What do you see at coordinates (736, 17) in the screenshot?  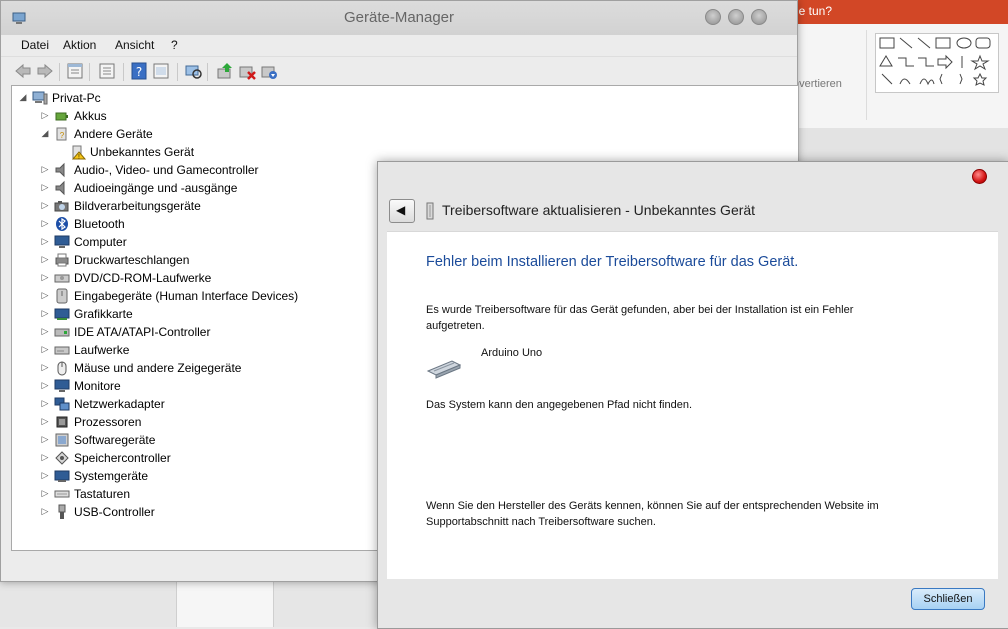 I see `maximize-button` at bounding box center [736, 17].